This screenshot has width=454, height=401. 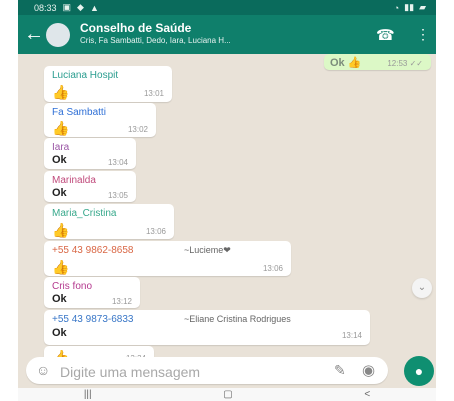 What do you see at coordinates (153, 93) in the screenshot?
I see `message-time: 13:01` at bounding box center [153, 93].